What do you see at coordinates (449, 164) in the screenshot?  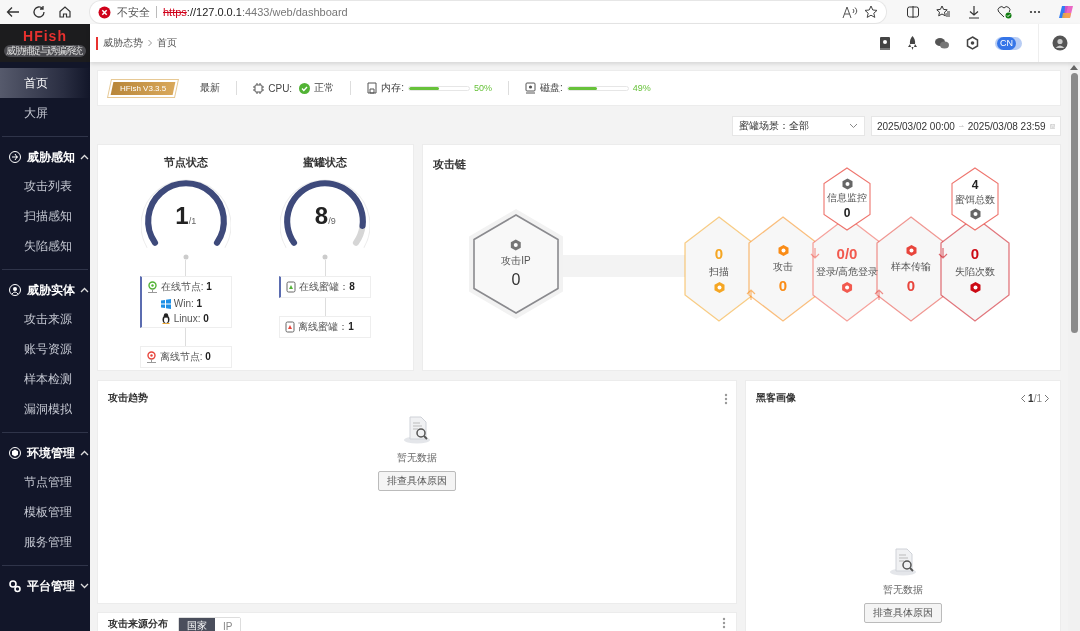 I see `panel-title: 攻击链` at bounding box center [449, 164].